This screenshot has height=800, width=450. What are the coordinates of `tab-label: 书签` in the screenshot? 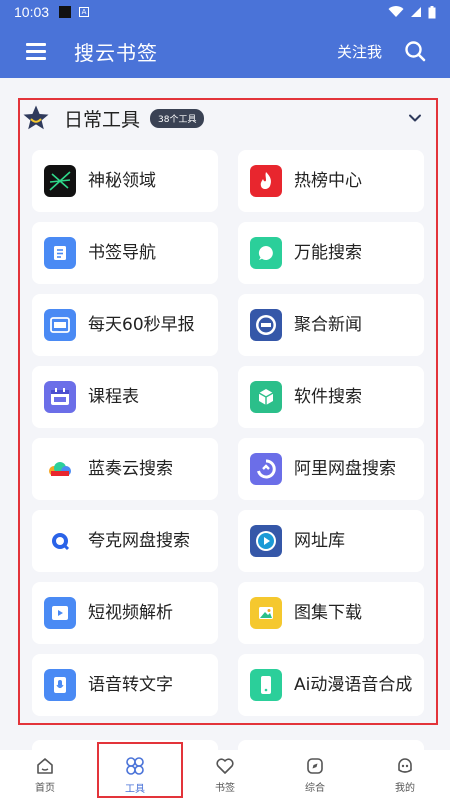 It's located at (225, 788).